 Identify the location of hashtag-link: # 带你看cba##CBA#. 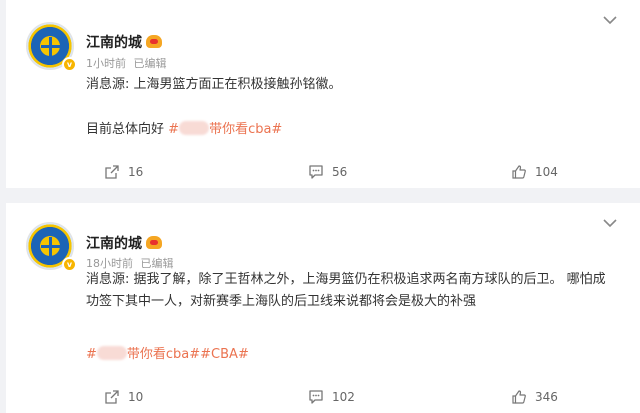
(167, 354).